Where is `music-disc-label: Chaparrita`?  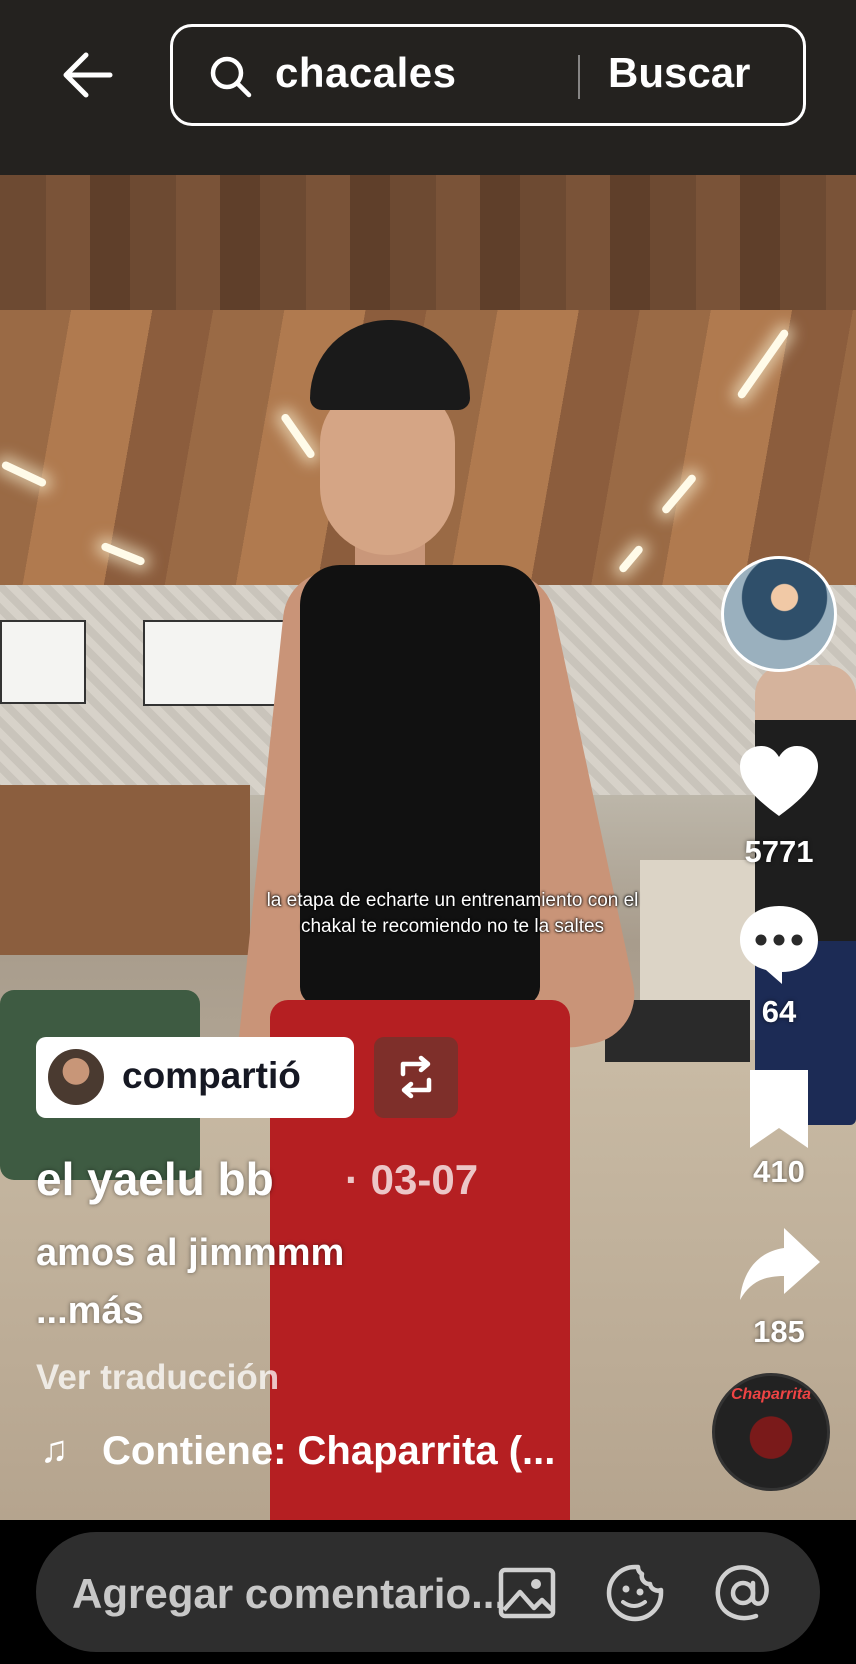
music-disc-label: Chaparrita is located at coordinates (771, 1394).